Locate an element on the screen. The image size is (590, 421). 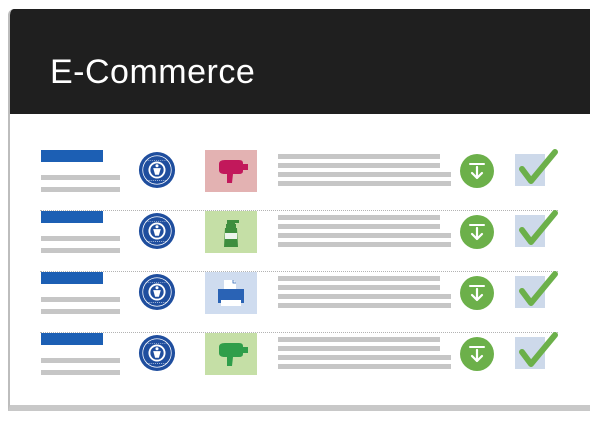
product-image is located at coordinates (231, 354).